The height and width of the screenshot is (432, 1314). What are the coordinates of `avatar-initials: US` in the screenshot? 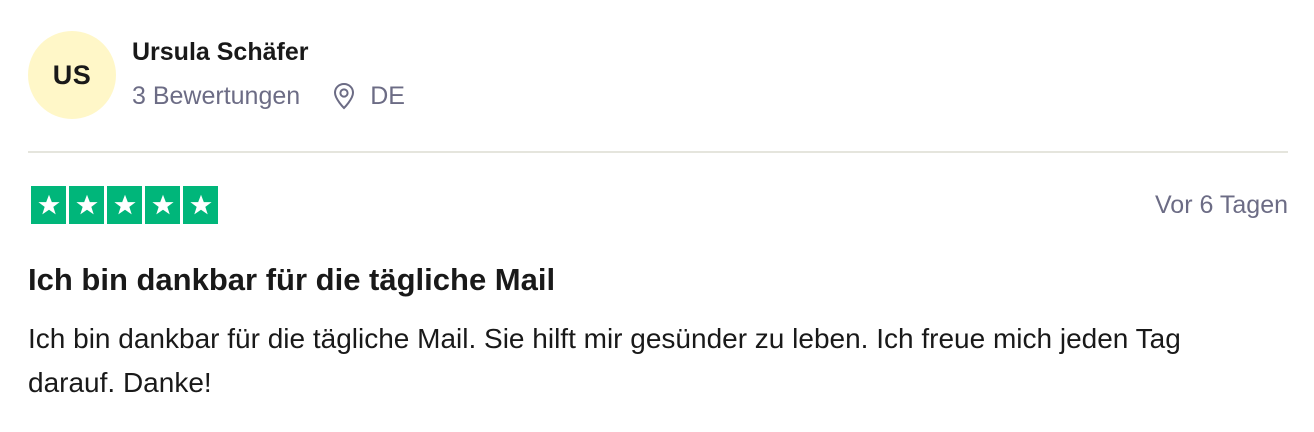 It's located at (72, 74).